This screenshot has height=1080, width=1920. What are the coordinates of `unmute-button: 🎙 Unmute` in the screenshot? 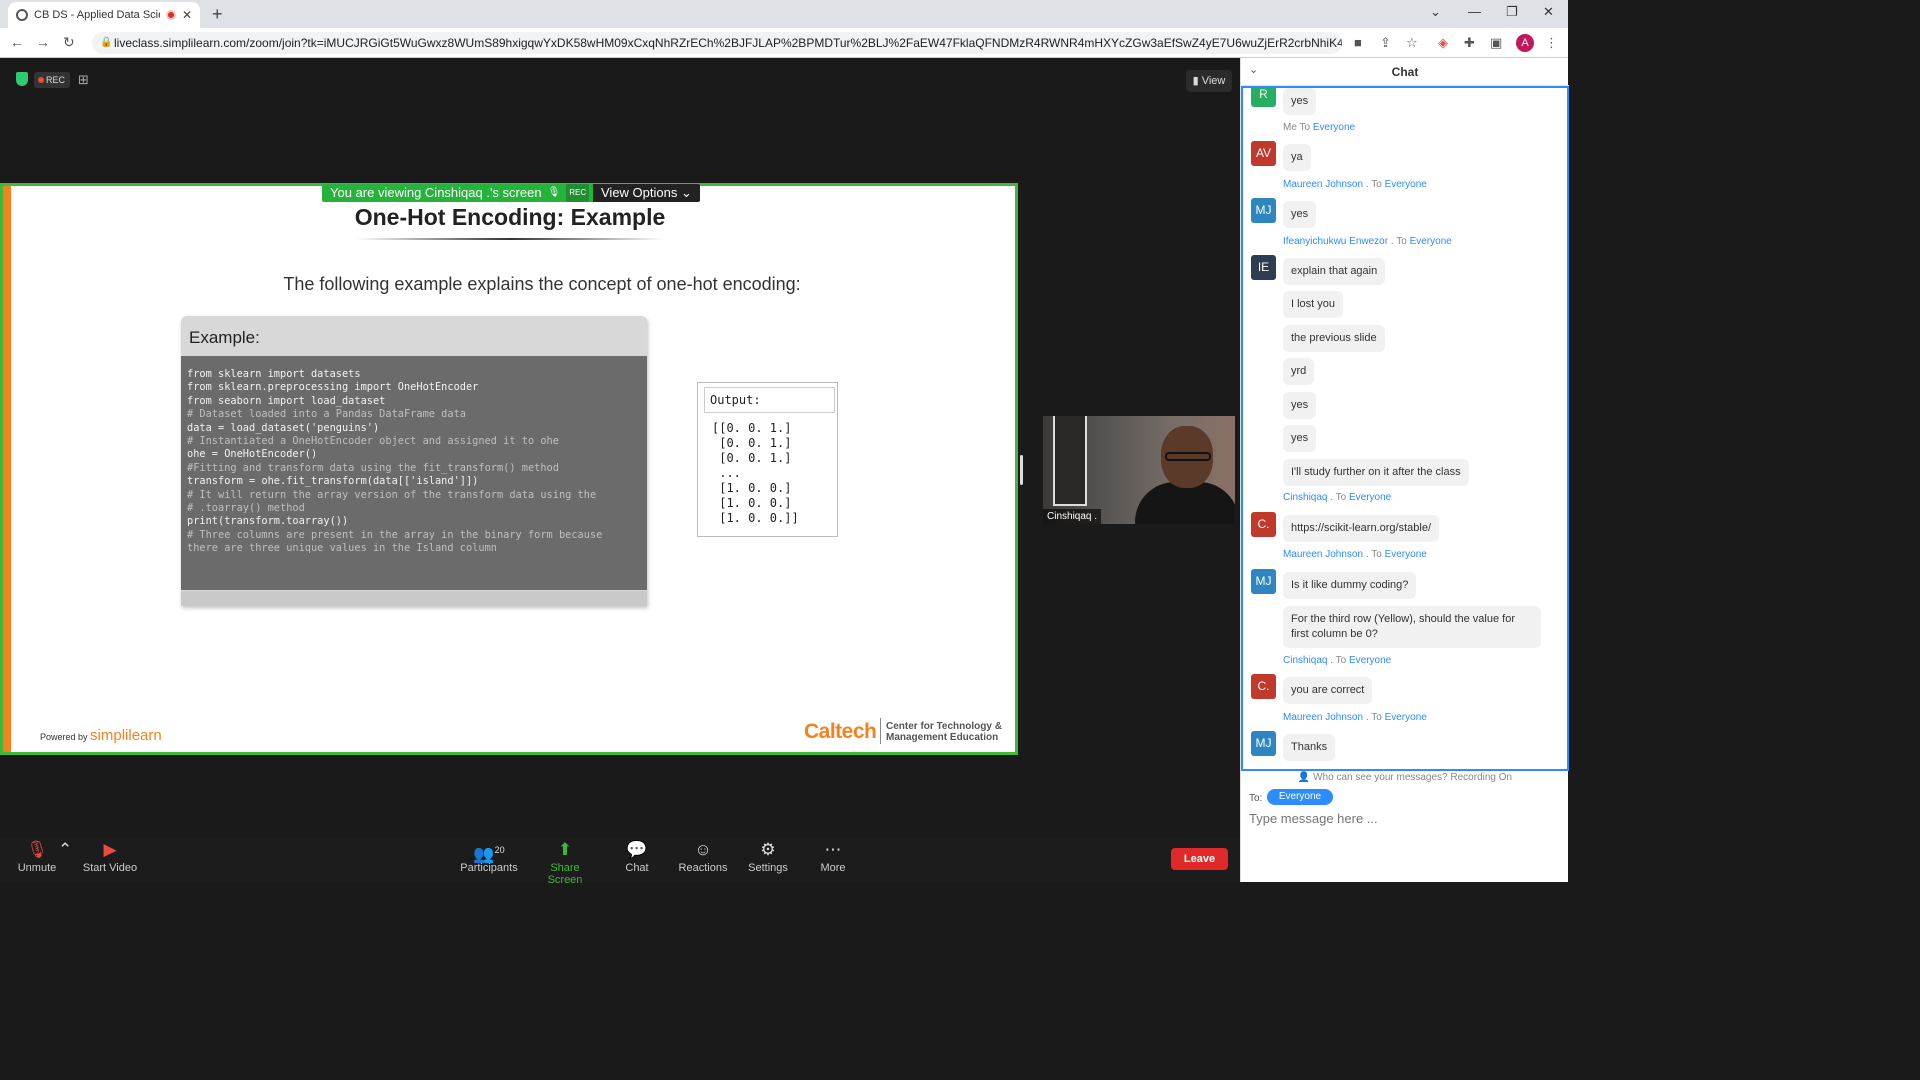 It's located at (37, 856).